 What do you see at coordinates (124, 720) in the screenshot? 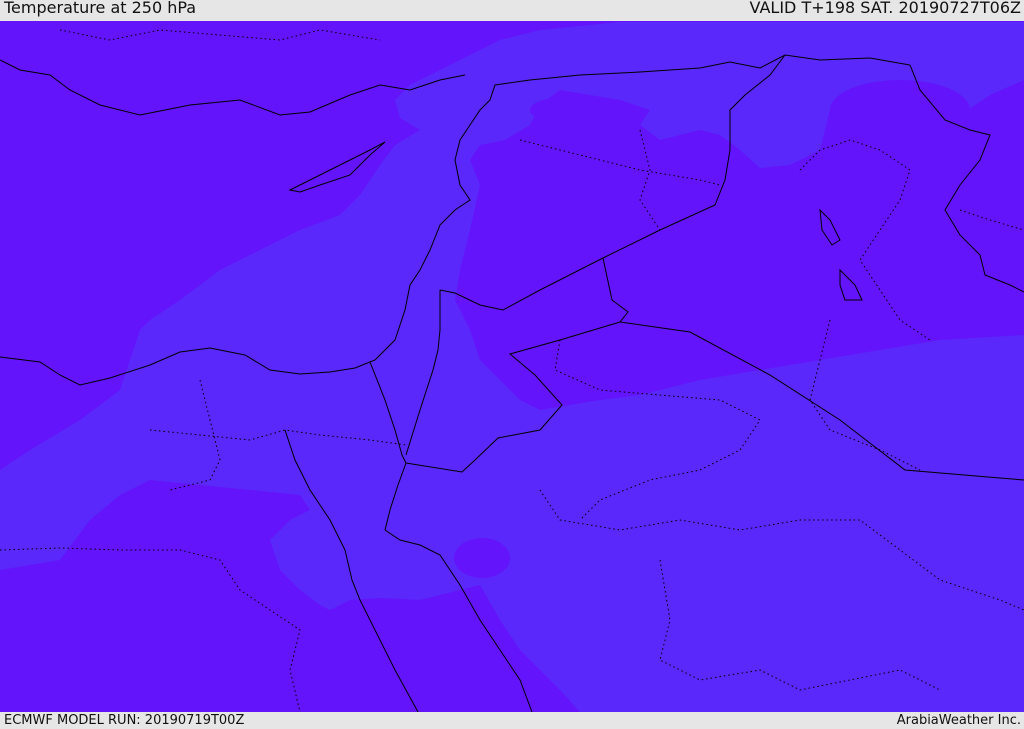
I see `model-run-label: ECMWF MODEL RUN: 20190719T00Z` at bounding box center [124, 720].